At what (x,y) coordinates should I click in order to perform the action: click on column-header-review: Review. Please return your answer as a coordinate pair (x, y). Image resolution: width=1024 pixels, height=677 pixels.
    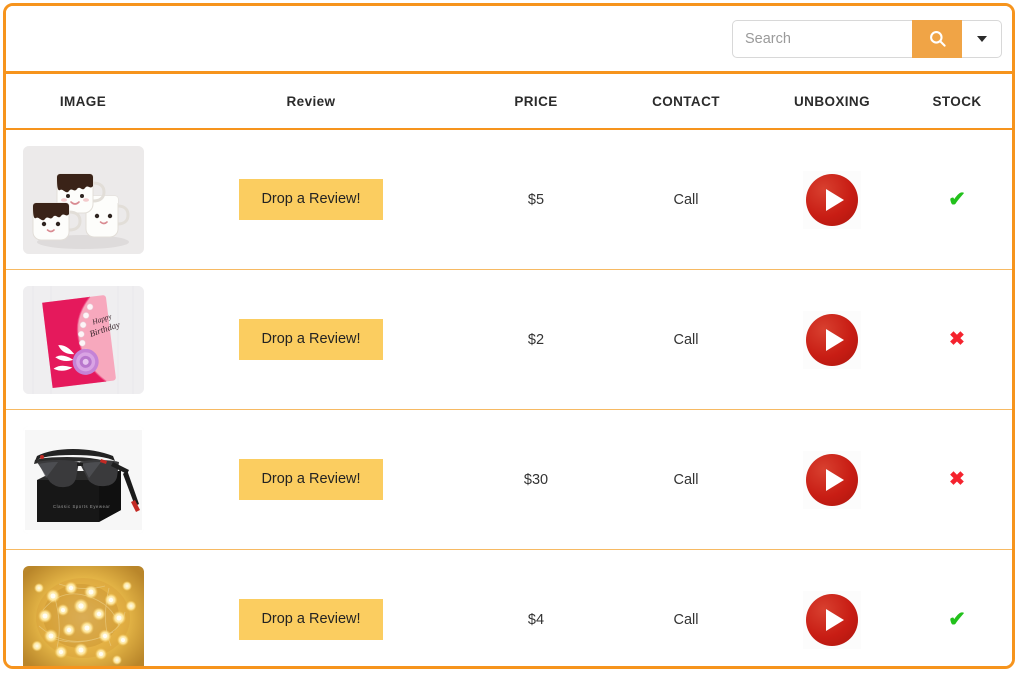
    Looking at the image, I should click on (311, 102).